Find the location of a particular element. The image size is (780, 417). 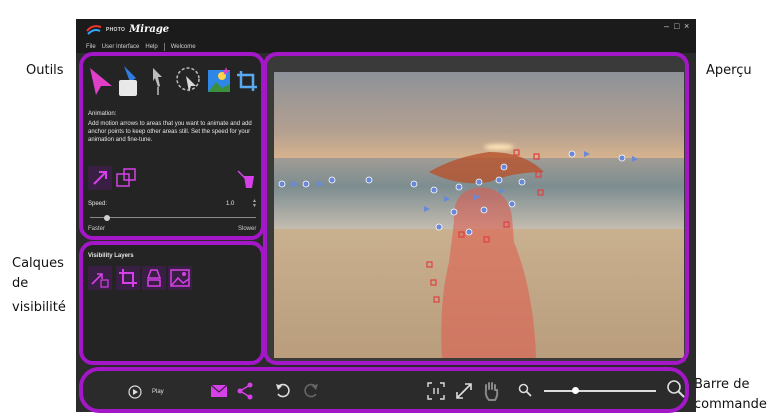

maximize-button: □ is located at coordinates (676, 26).